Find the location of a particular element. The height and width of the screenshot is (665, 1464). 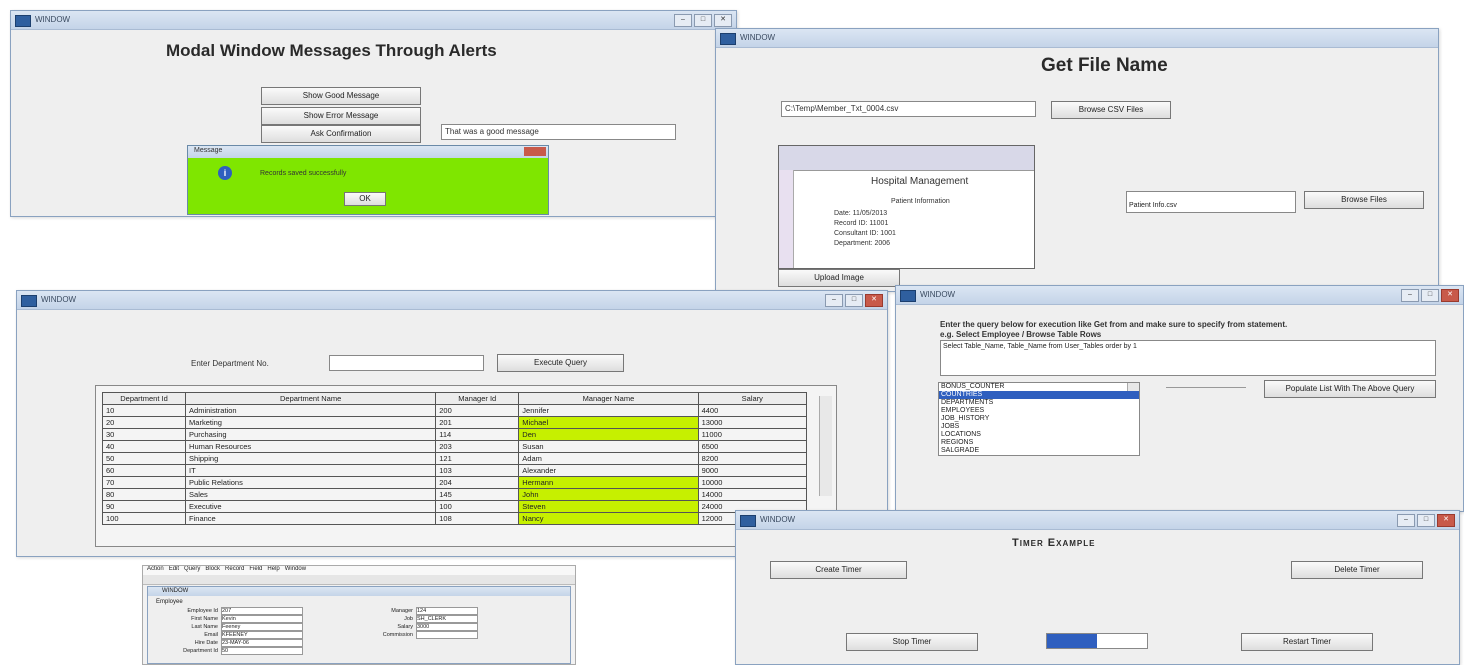

table-cell: 11000 is located at coordinates (752, 434).